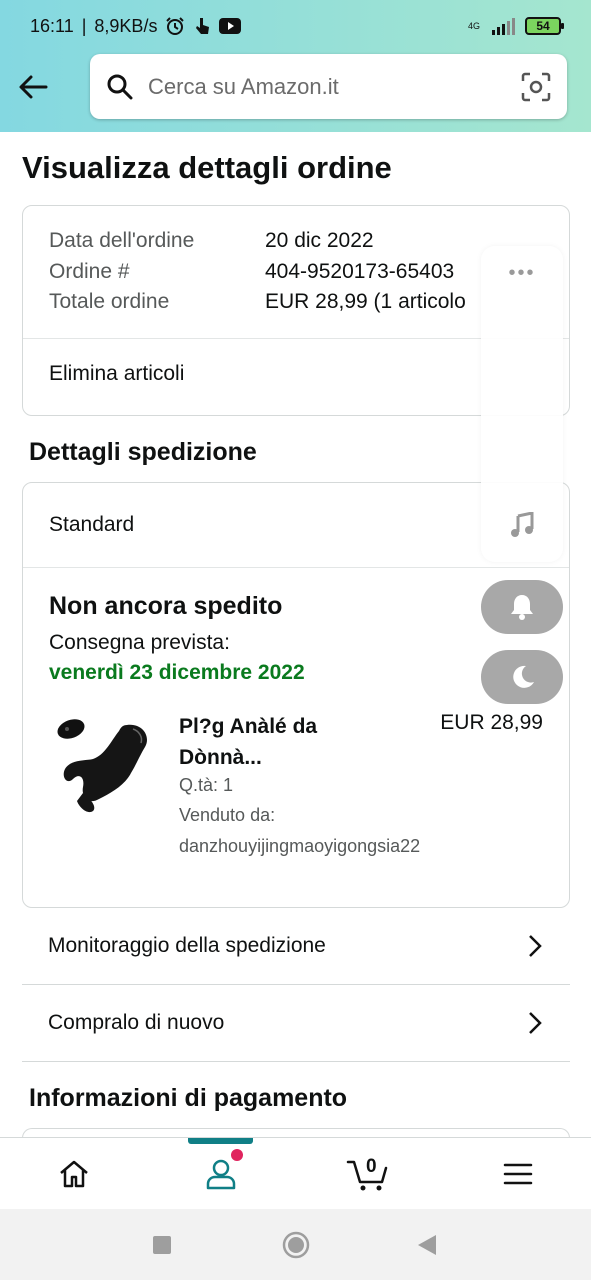  What do you see at coordinates (296, 567) in the screenshot?
I see `divider` at bounding box center [296, 567].